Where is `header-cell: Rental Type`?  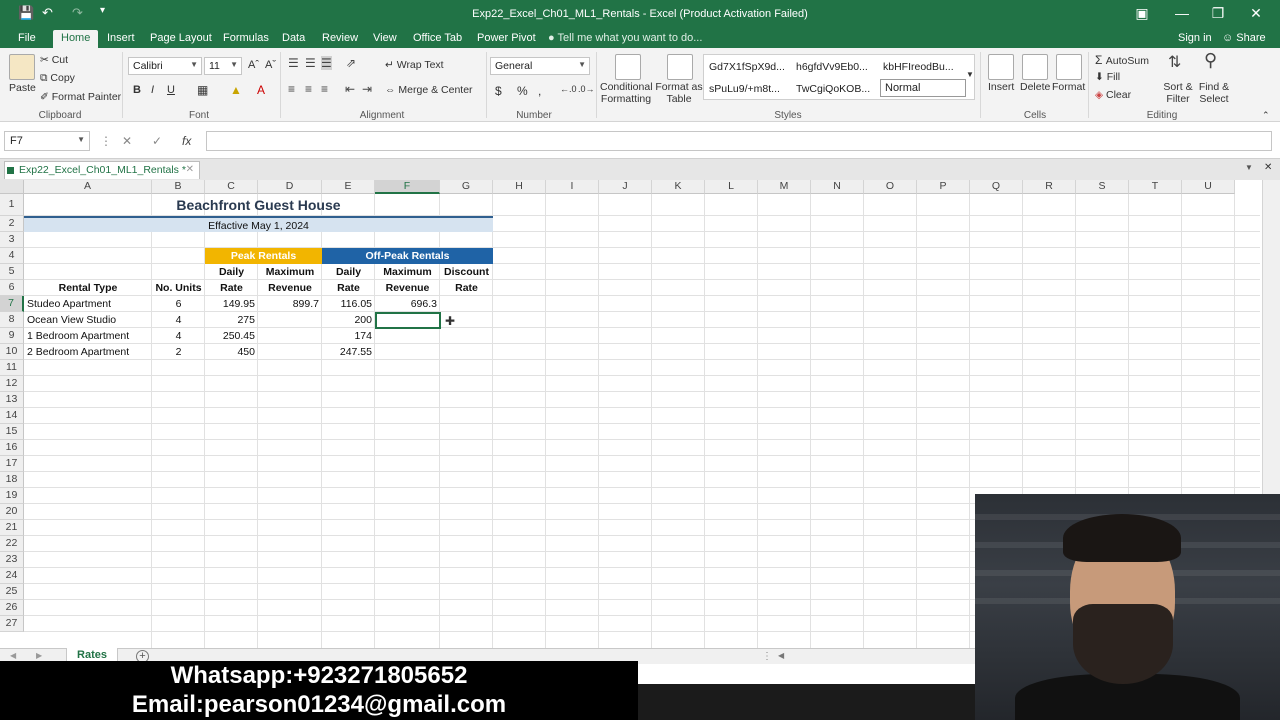 header-cell: Rental Type is located at coordinates (88, 288).